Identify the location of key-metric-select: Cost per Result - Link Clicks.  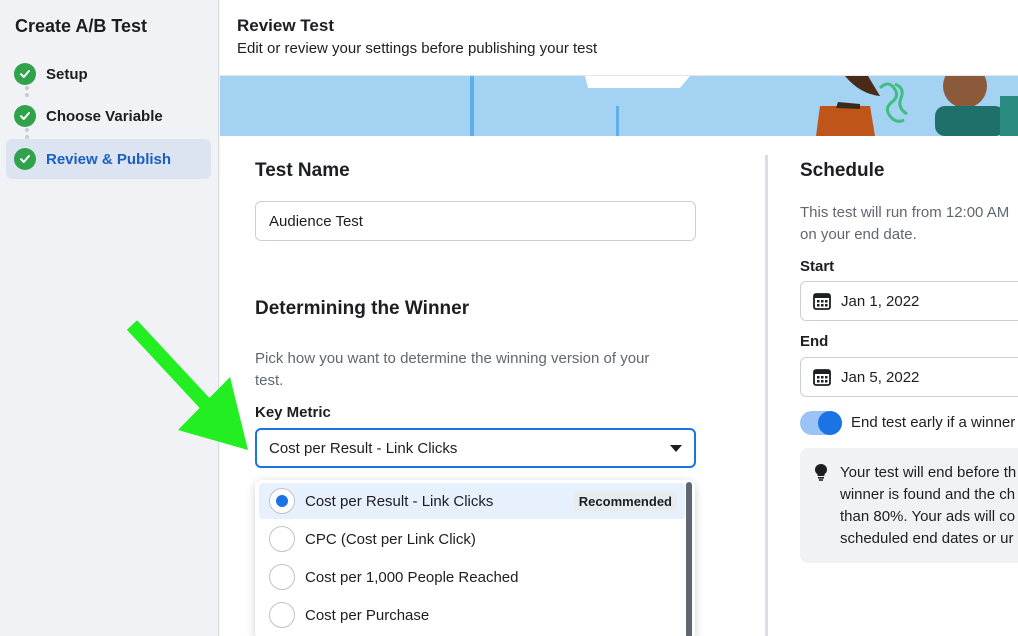
(475, 448).